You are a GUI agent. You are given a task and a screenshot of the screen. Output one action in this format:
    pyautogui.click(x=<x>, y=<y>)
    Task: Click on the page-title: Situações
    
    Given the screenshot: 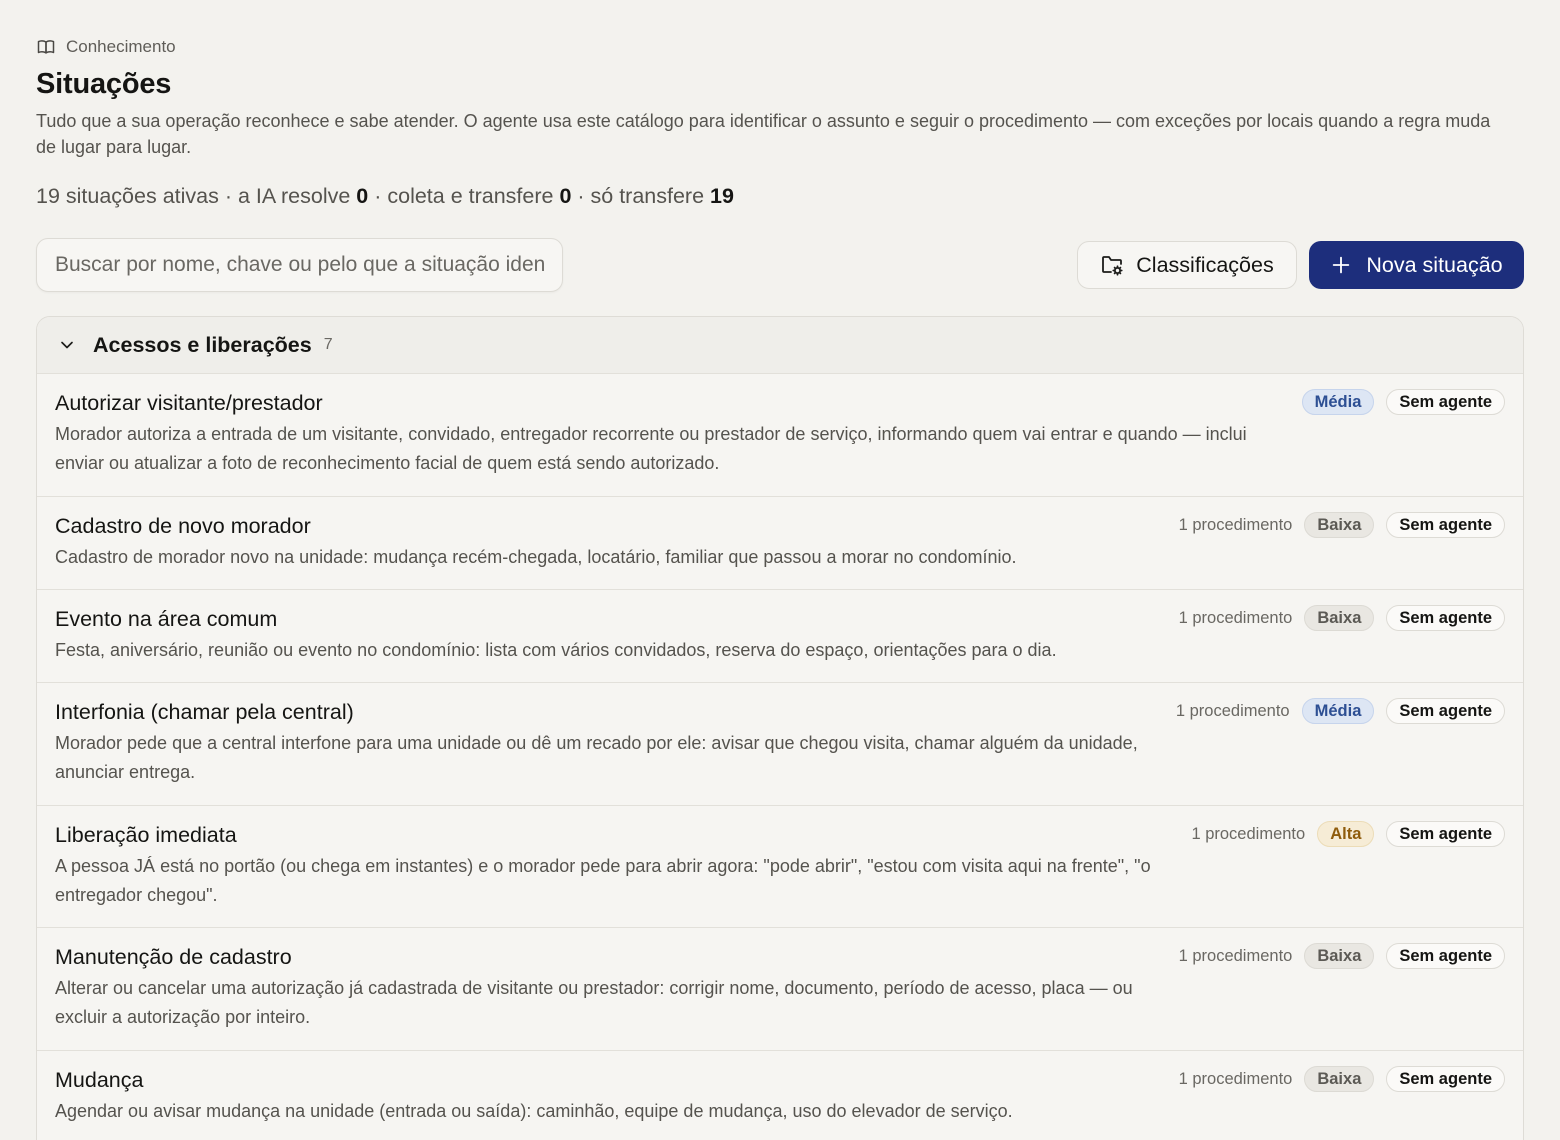 What is the action you would take?
    pyautogui.click(x=104, y=84)
    